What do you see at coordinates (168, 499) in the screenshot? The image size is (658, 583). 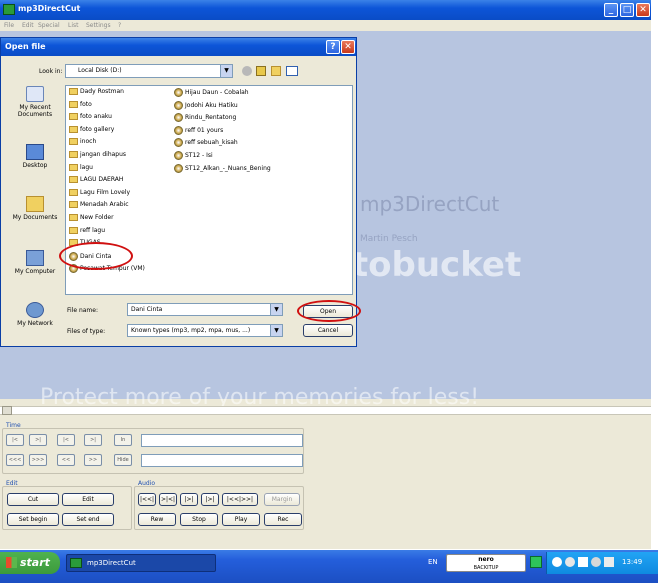 I see `audio-btn-2: >|<|` at bounding box center [168, 499].